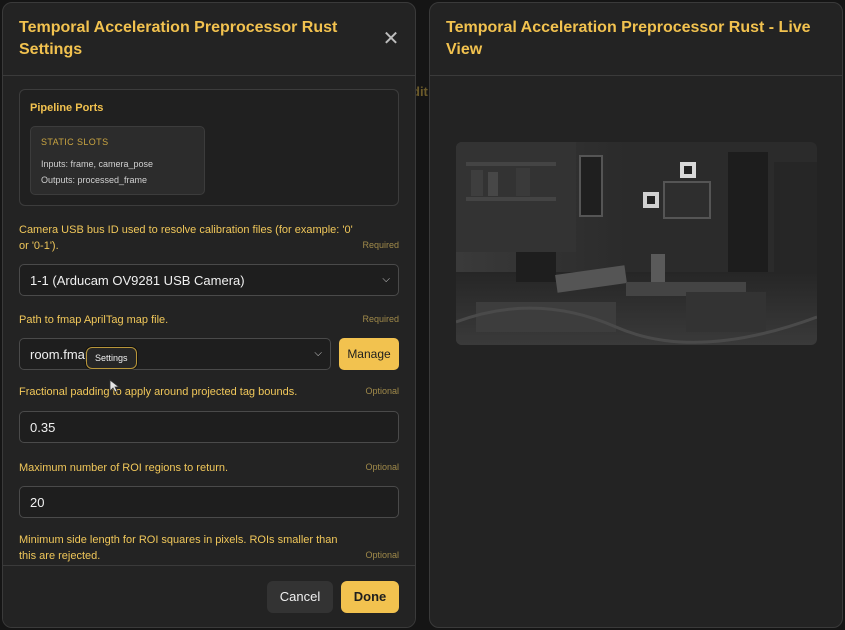  What do you see at coordinates (209, 502) in the screenshot?
I see `max-roi-input: 20` at bounding box center [209, 502].